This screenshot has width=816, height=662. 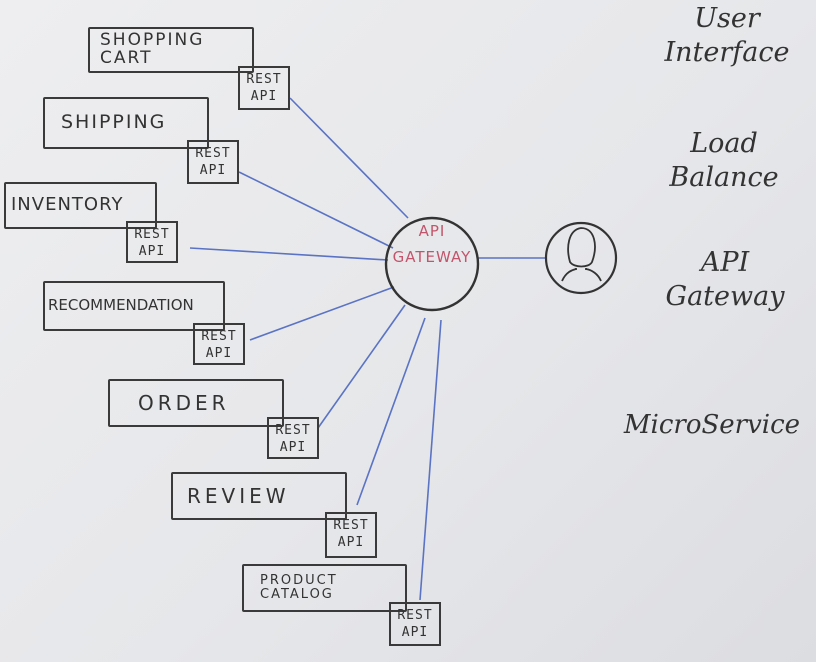 I want to click on service-label: SHOPPING CART, so click(x=152, y=49).